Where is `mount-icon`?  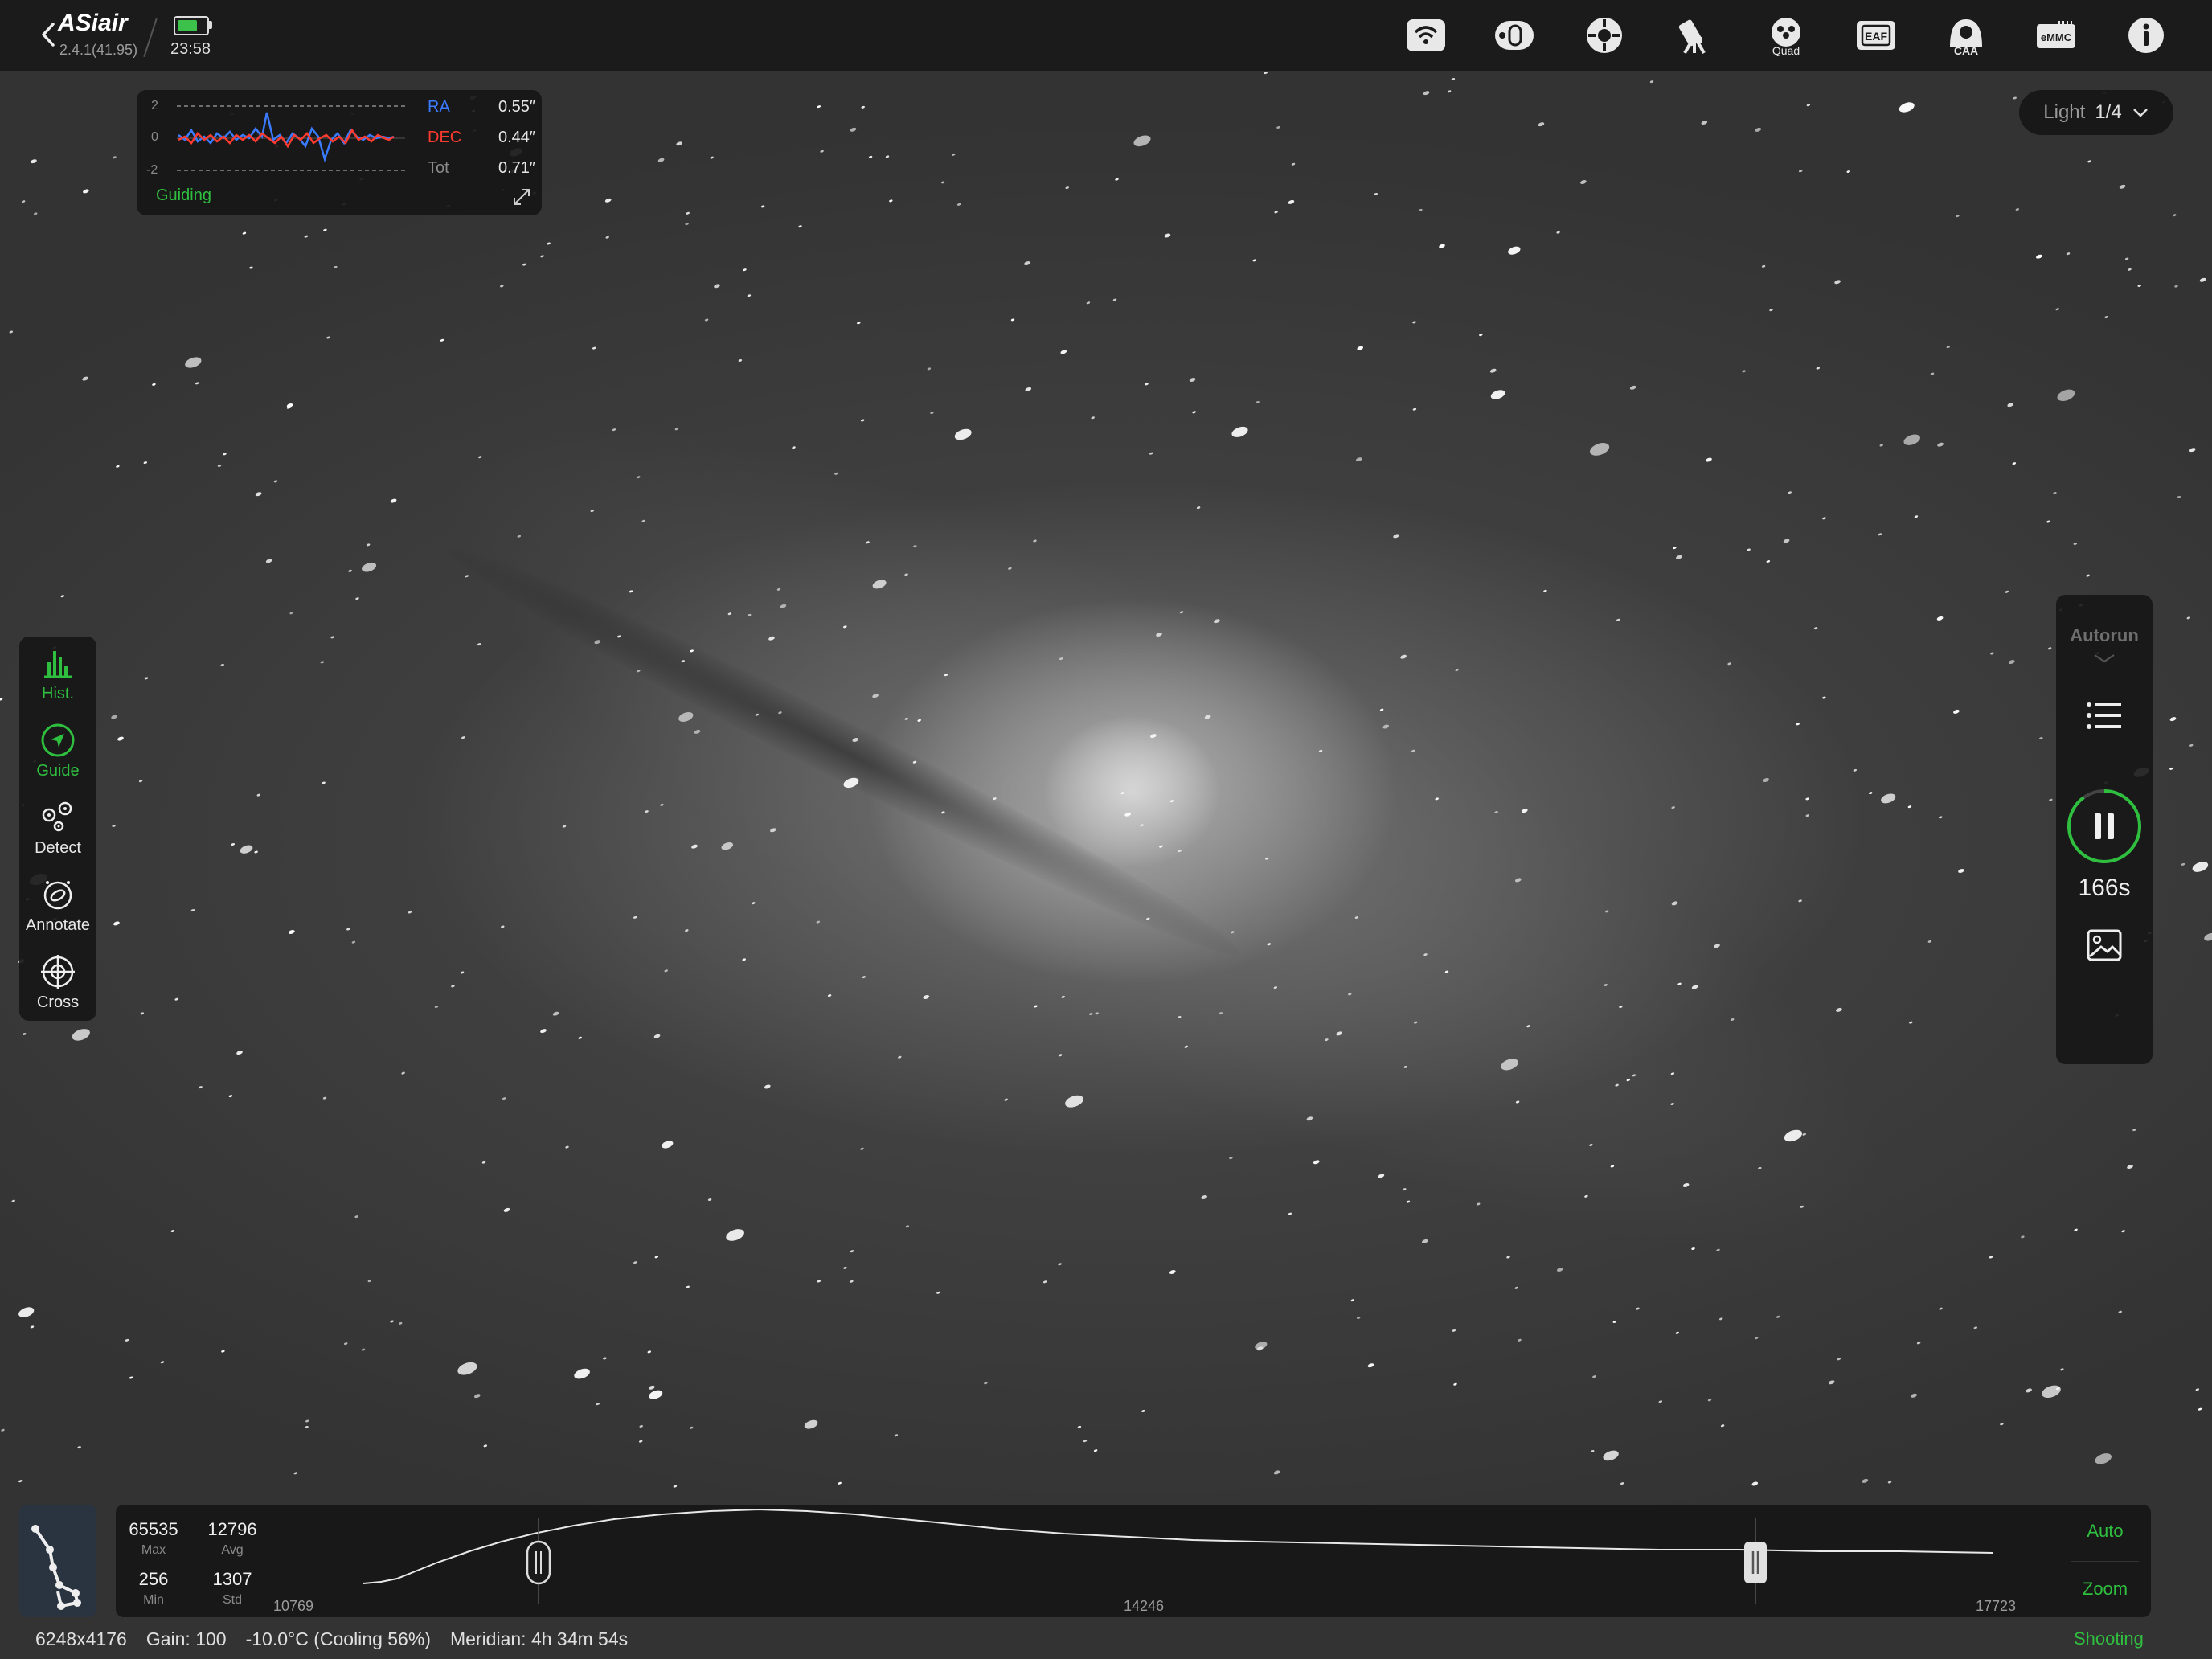
mount-icon is located at coordinates (1604, 35).